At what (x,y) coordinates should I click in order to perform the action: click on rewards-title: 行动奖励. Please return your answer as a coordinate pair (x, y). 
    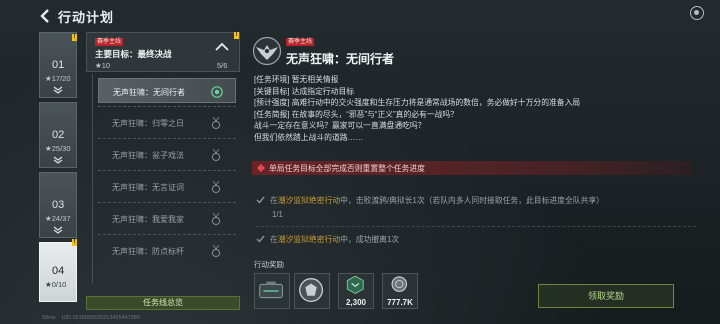
    Looking at the image, I should click on (269, 264).